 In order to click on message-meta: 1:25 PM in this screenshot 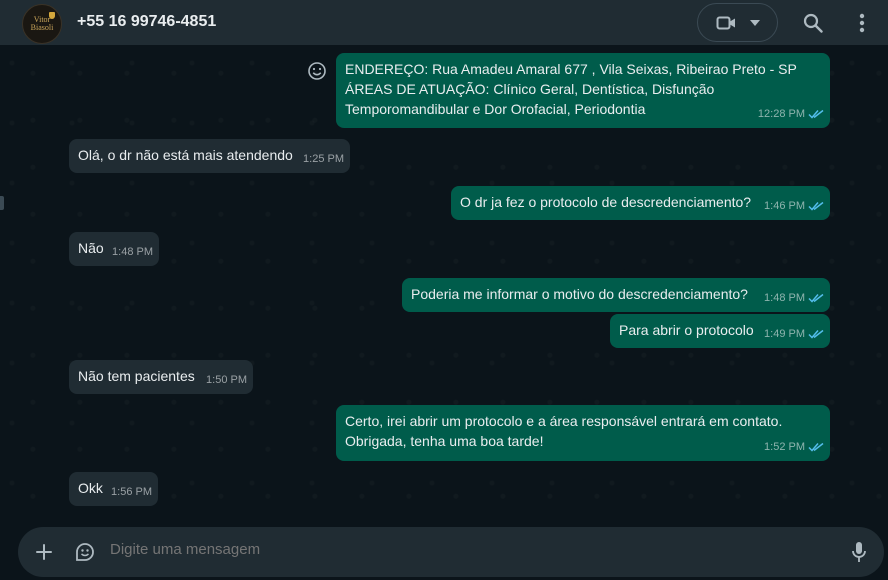, I will do `click(323, 159)`.